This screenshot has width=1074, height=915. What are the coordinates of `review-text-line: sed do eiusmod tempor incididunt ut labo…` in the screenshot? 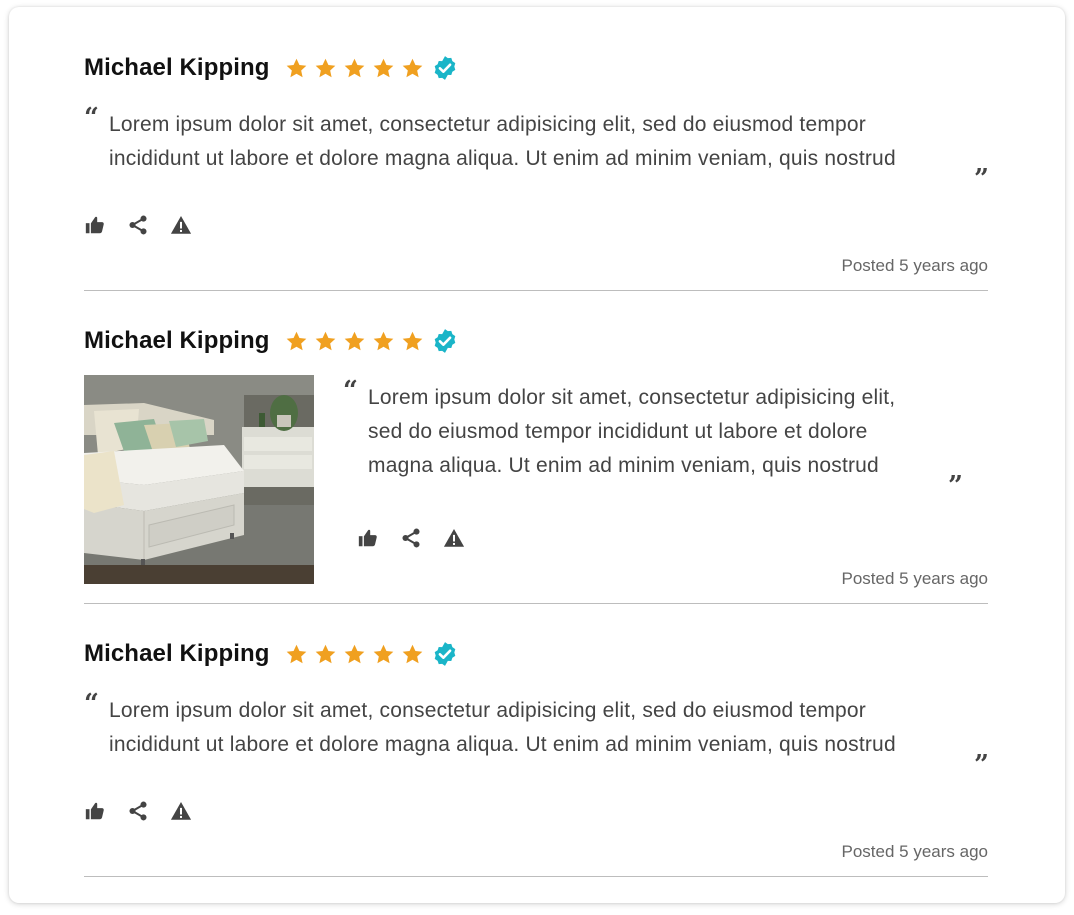 It's located at (618, 431).